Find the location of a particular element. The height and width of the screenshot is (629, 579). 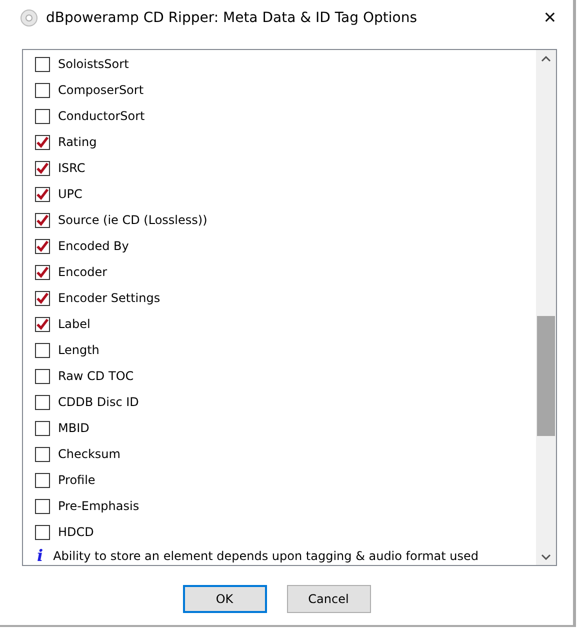

window-title: dBpoweramp CD Ripper: Meta Data & ID Tag Options is located at coordinates (231, 18).